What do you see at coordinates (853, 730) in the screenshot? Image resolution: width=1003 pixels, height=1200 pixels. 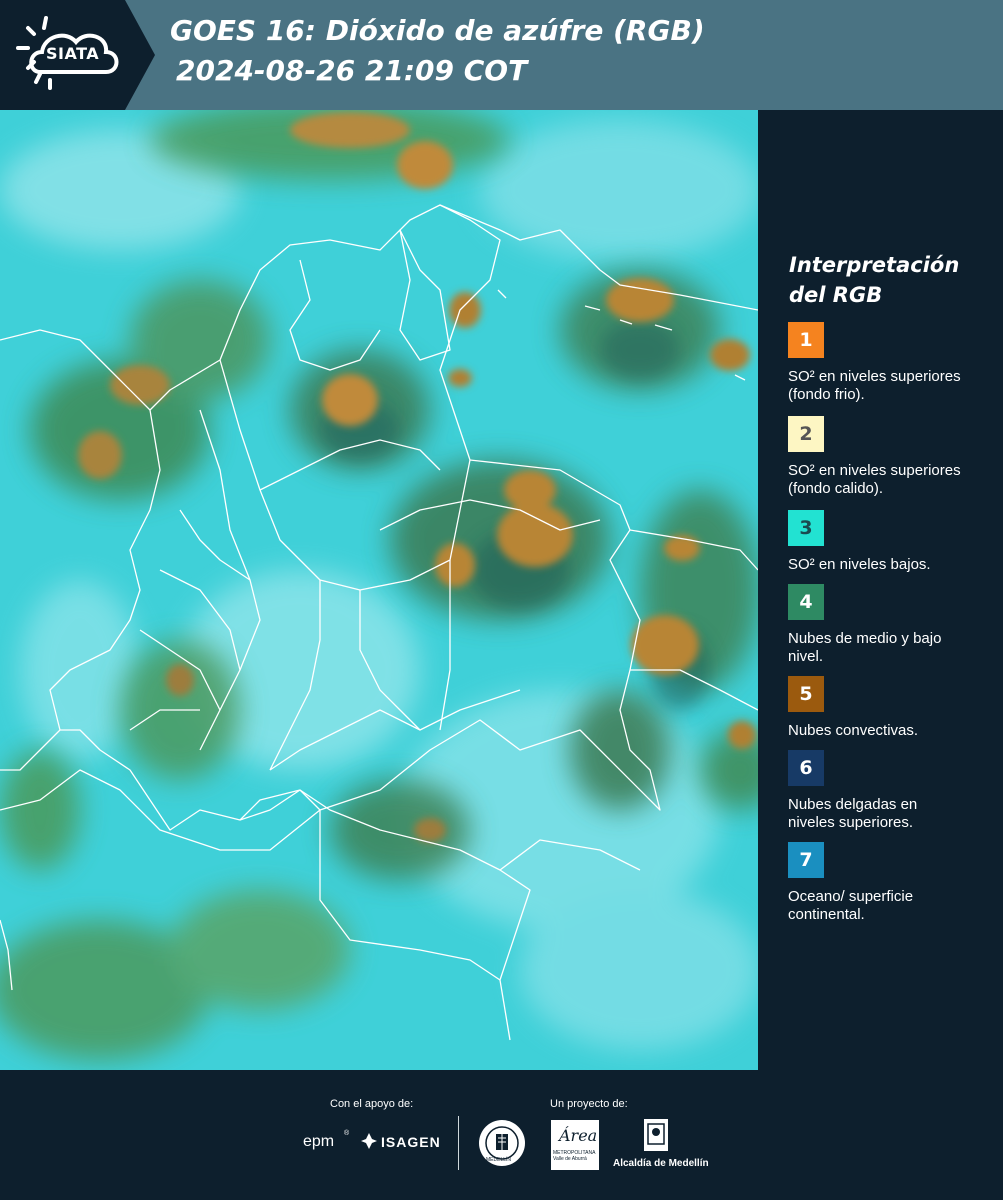 I see `legend-desc-5: Nubes convectivas.` at bounding box center [853, 730].